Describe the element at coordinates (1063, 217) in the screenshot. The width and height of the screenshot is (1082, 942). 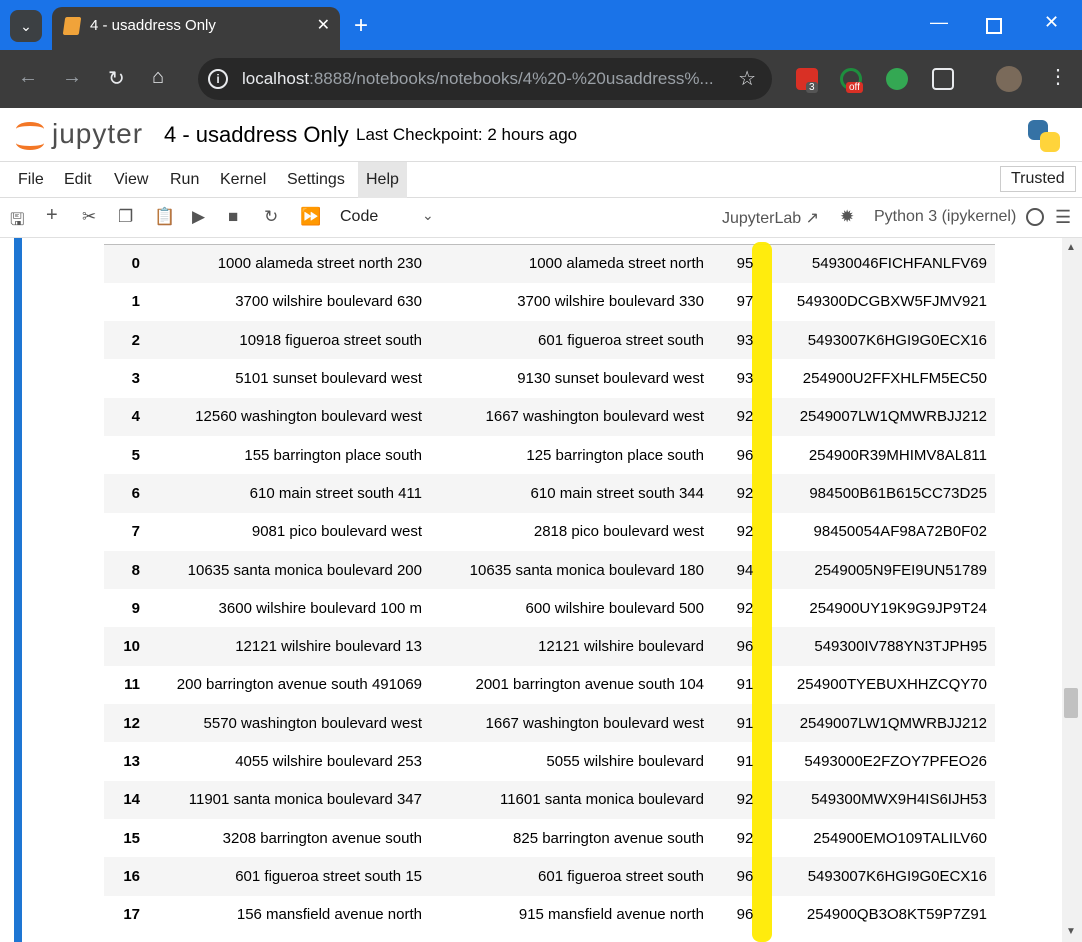
I see `hamburger-menu-icon: ☰` at that location.